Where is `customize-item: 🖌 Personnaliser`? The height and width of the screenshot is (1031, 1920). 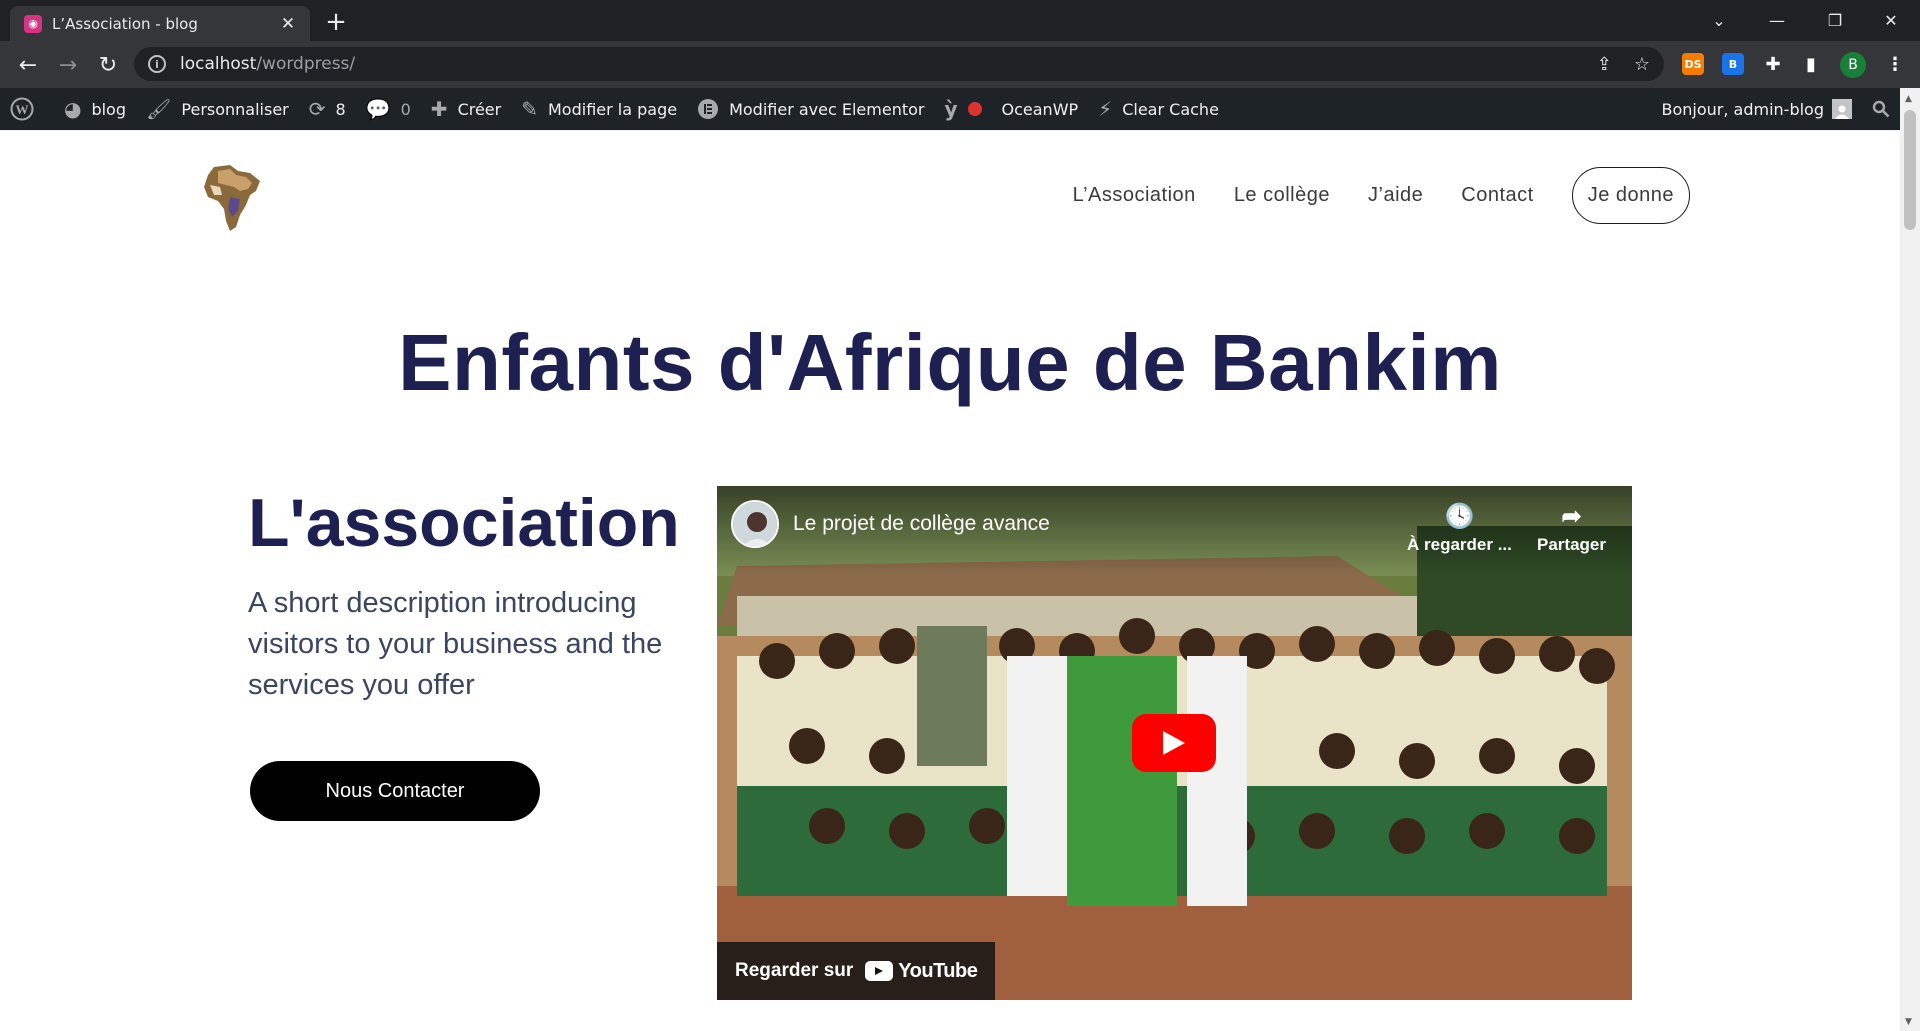 customize-item: 🖌 Personnaliser is located at coordinates (217, 109).